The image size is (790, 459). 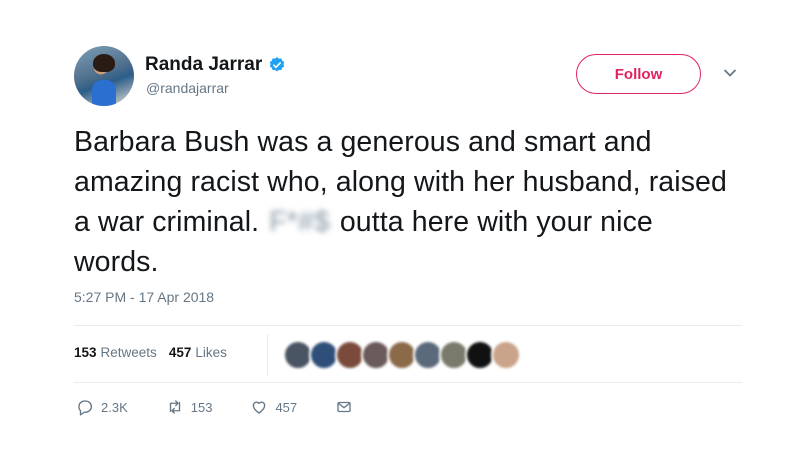 I want to click on reply-icon, so click(x=85, y=408).